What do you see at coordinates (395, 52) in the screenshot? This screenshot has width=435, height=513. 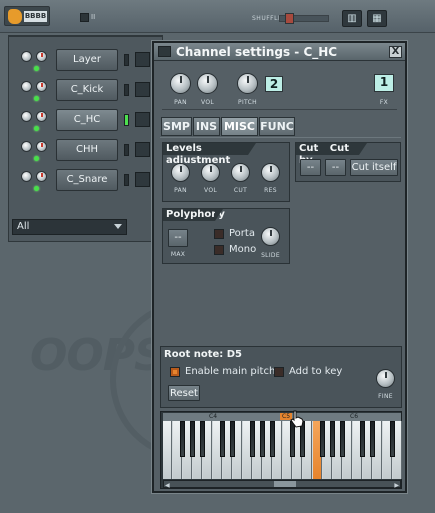 I see `close-button: X` at bounding box center [395, 52].